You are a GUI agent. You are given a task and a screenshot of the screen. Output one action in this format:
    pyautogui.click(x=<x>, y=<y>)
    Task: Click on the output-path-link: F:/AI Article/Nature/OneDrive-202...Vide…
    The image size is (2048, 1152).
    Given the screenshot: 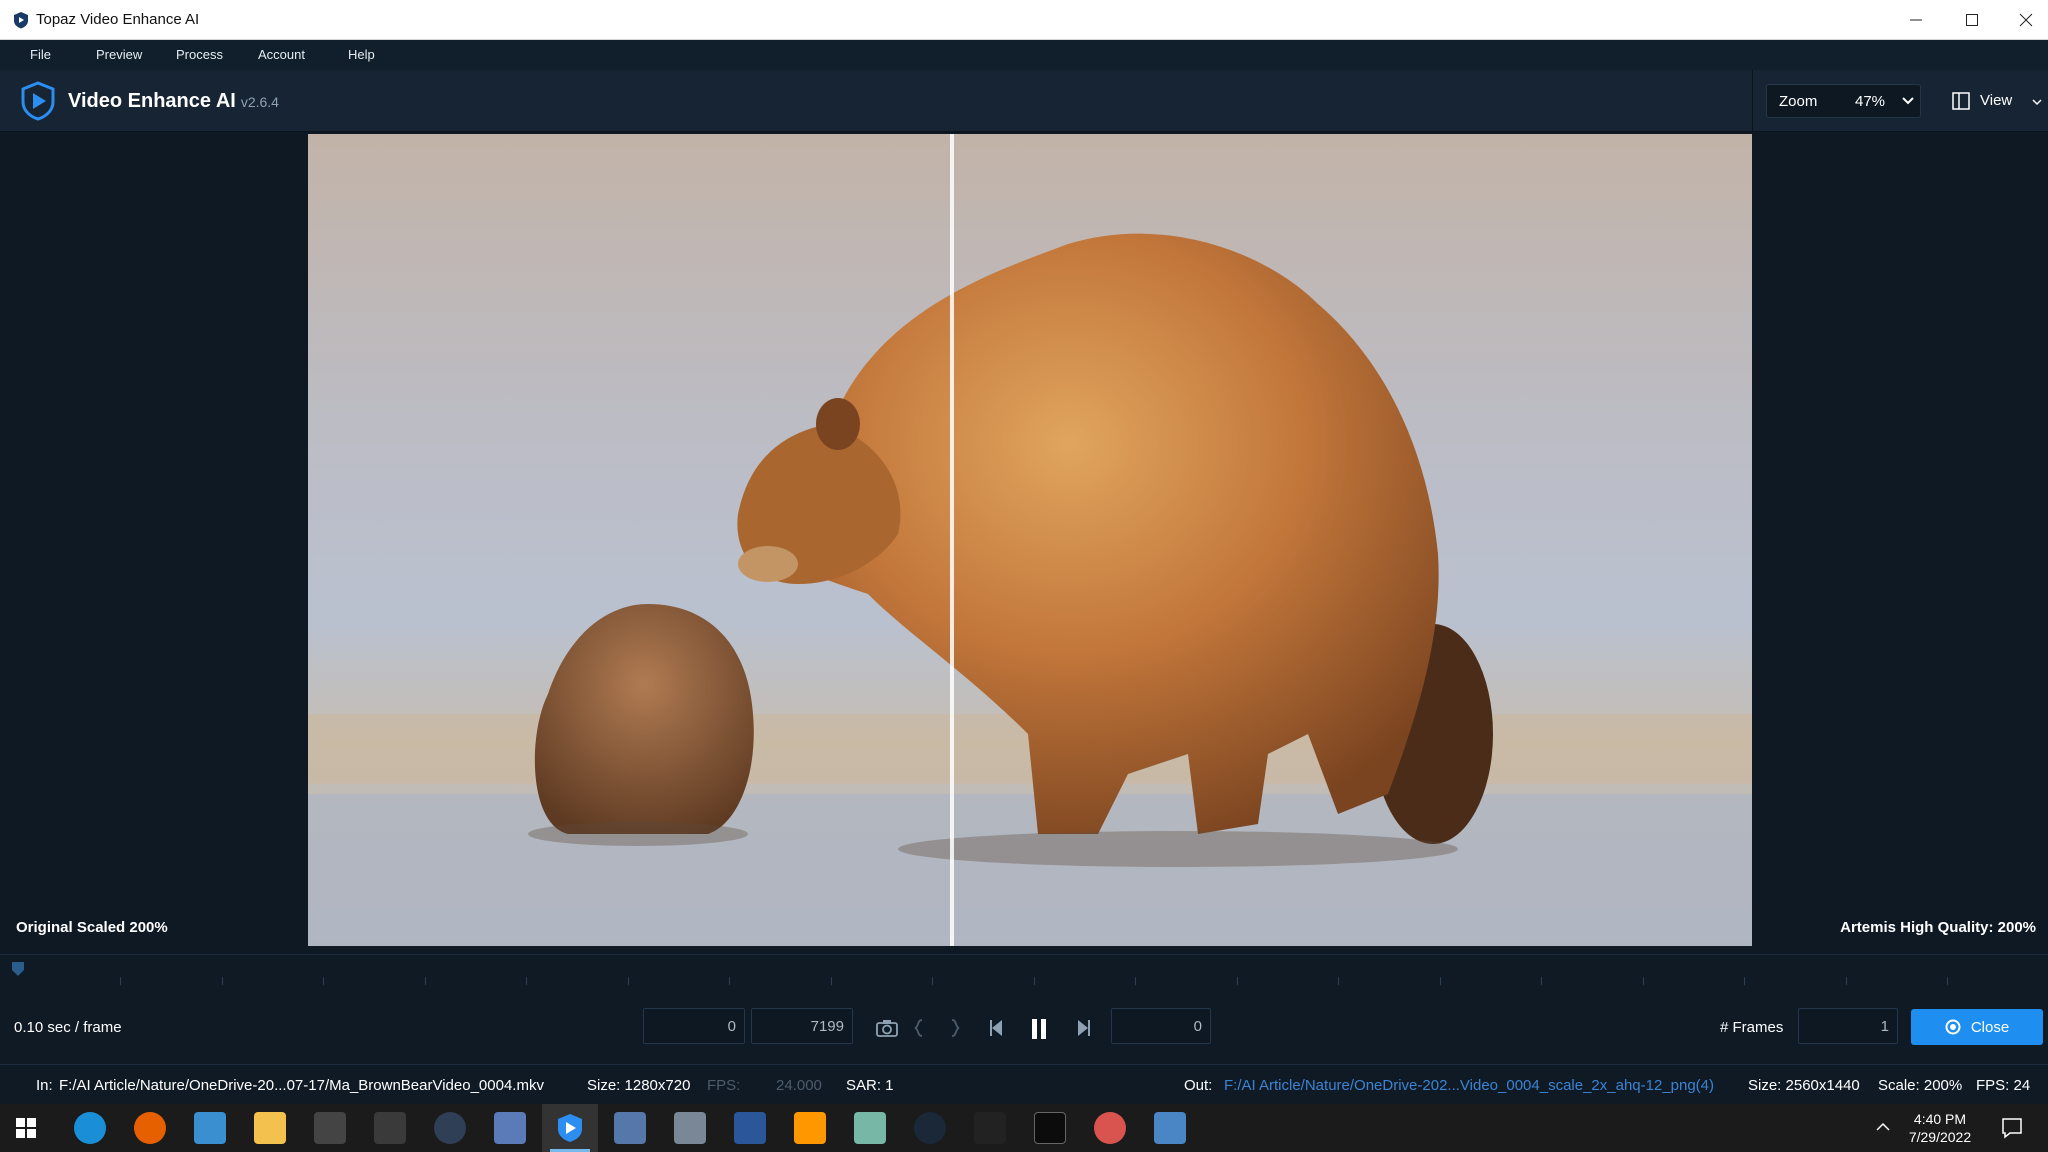 What is the action you would take?
    pyautogui.click(x=1469, y=1085)
    